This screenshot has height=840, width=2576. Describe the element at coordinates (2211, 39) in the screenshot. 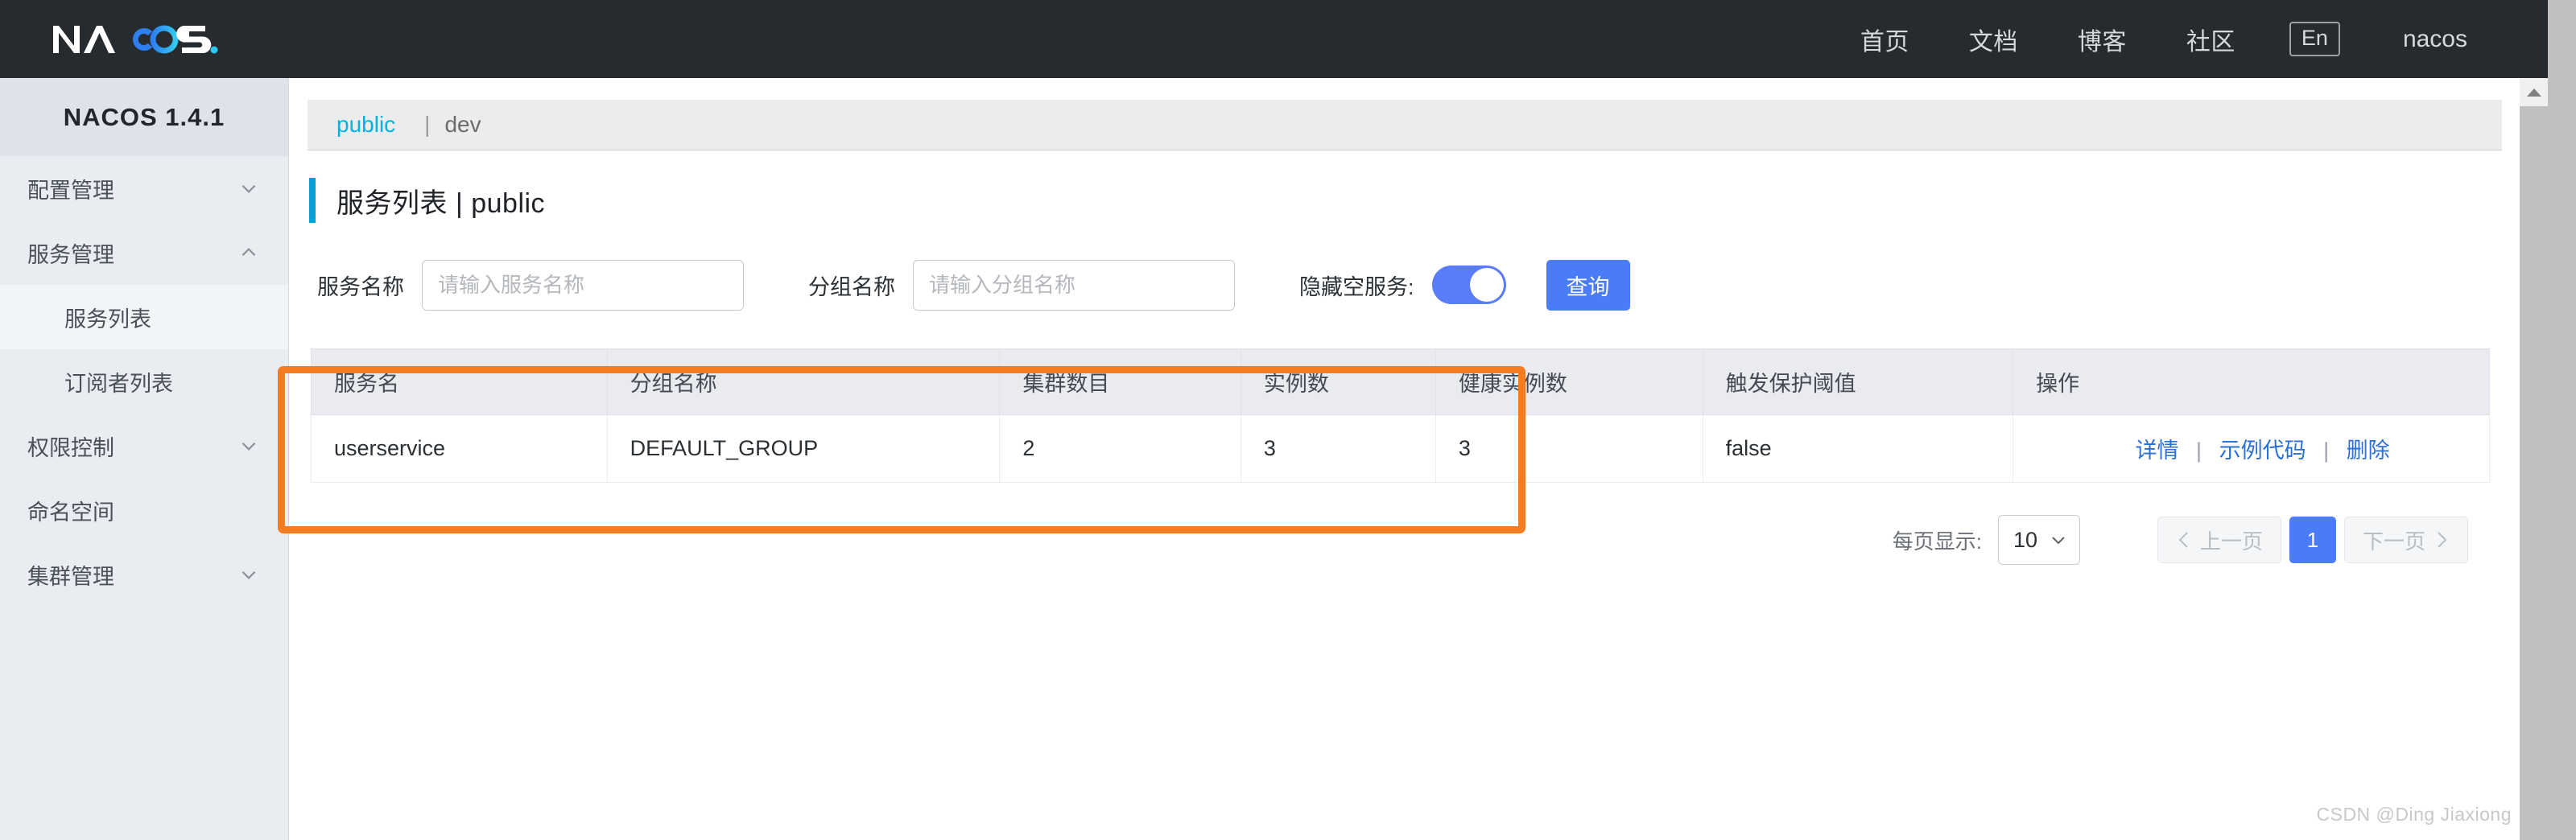

I see `nav-community: 社区` at that location.